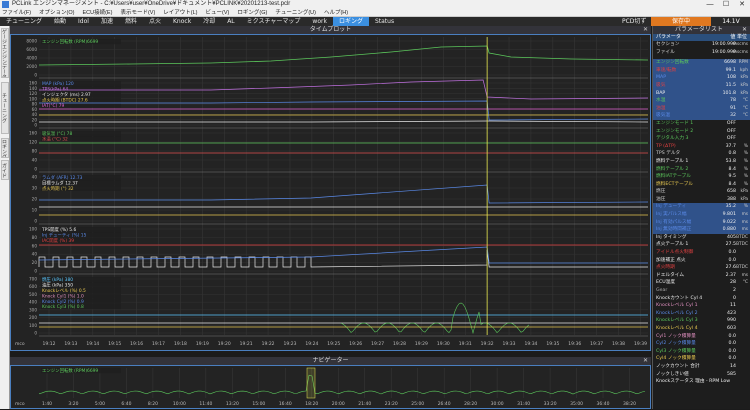  What do you see at coordinates (701, 299) in the screenshot?
I see `parameter-row: Knockカウント Cyl 4 0` at bounding box center [701, 299].